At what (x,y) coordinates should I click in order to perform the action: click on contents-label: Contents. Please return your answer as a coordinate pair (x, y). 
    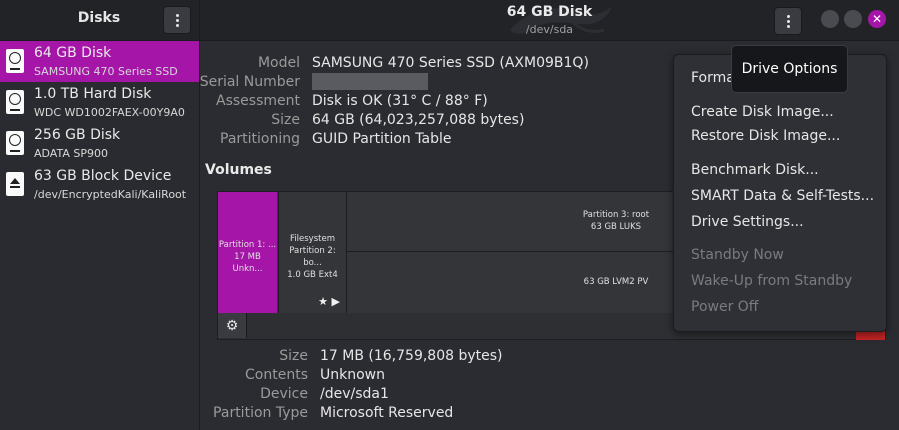
    Looking at the image, I should click on (276, 375).